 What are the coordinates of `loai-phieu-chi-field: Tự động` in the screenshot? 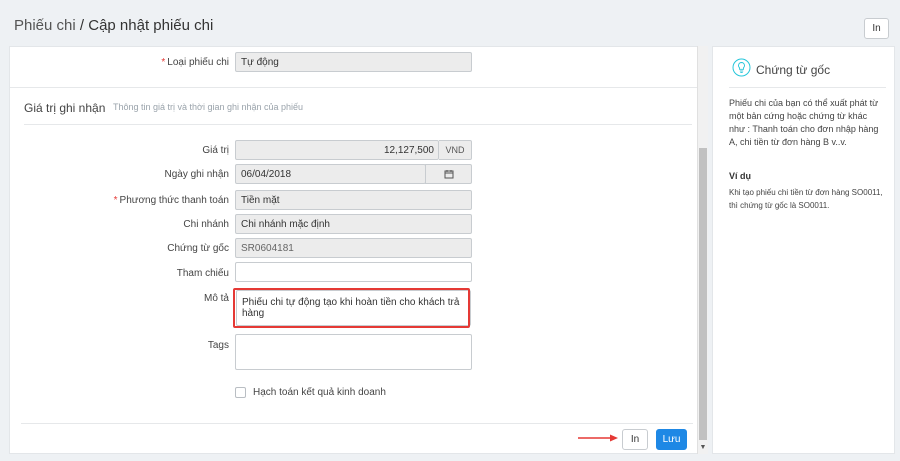 It's located at (353, 62).